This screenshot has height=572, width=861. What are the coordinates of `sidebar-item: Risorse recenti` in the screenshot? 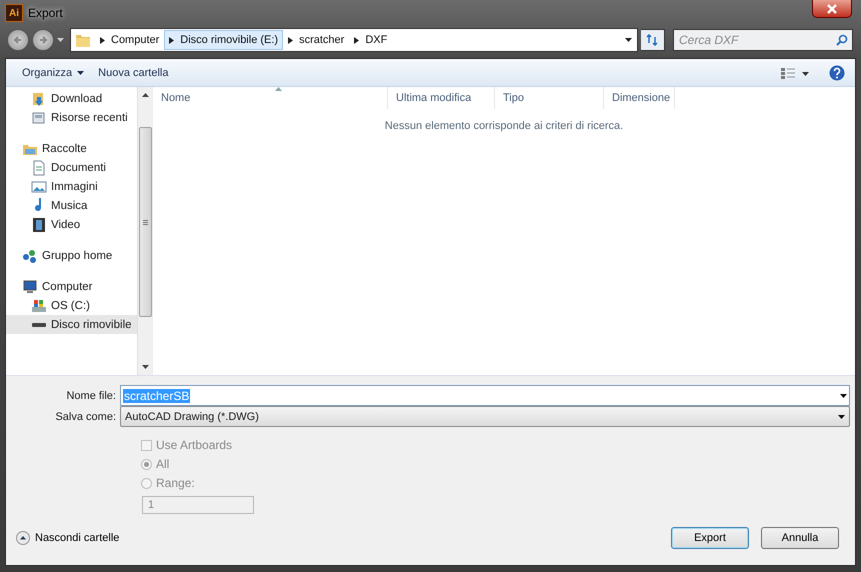 It's located at (71, 117).